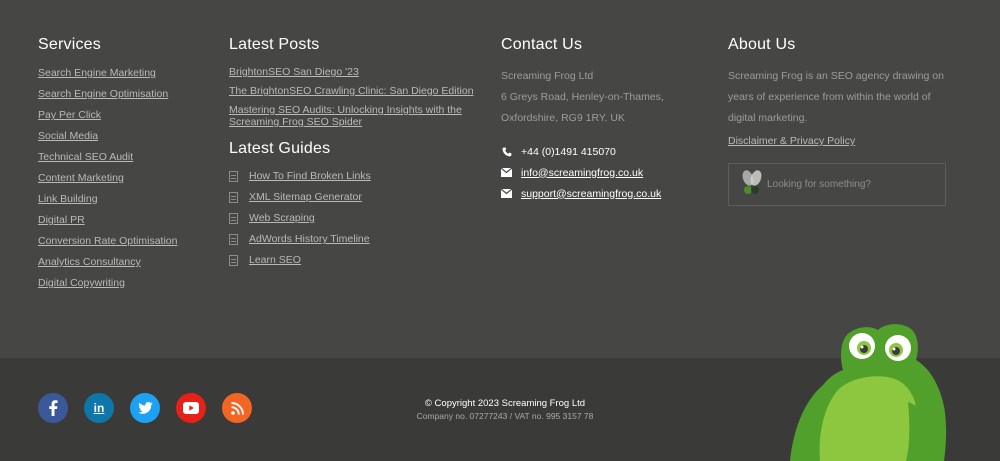 Image resolution: width=1000 pixels, height=461 pixels. I want to click on service-link: Conversion Rate Optimisation, so click(107, 241).